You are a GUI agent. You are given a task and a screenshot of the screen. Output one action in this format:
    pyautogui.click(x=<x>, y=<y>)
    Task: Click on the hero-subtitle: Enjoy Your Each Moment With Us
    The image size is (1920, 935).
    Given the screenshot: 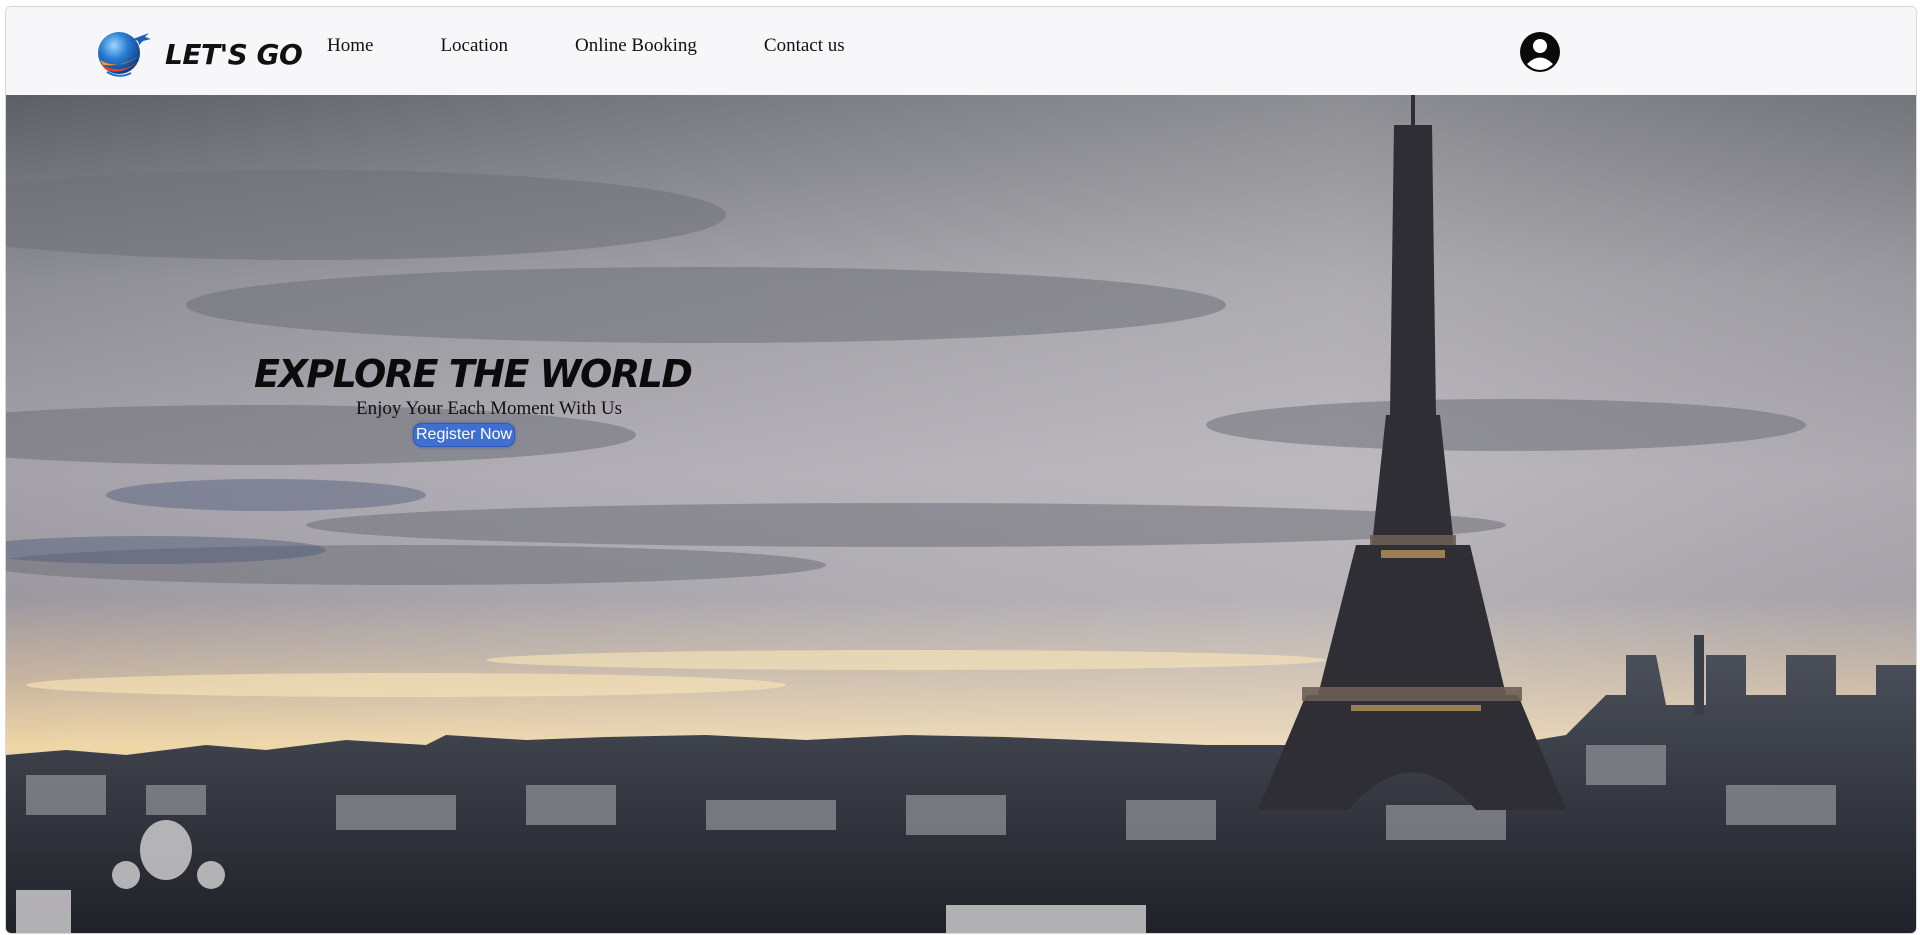 What is the action you would take?
    pyautogui.click(x=489, y=408)
    